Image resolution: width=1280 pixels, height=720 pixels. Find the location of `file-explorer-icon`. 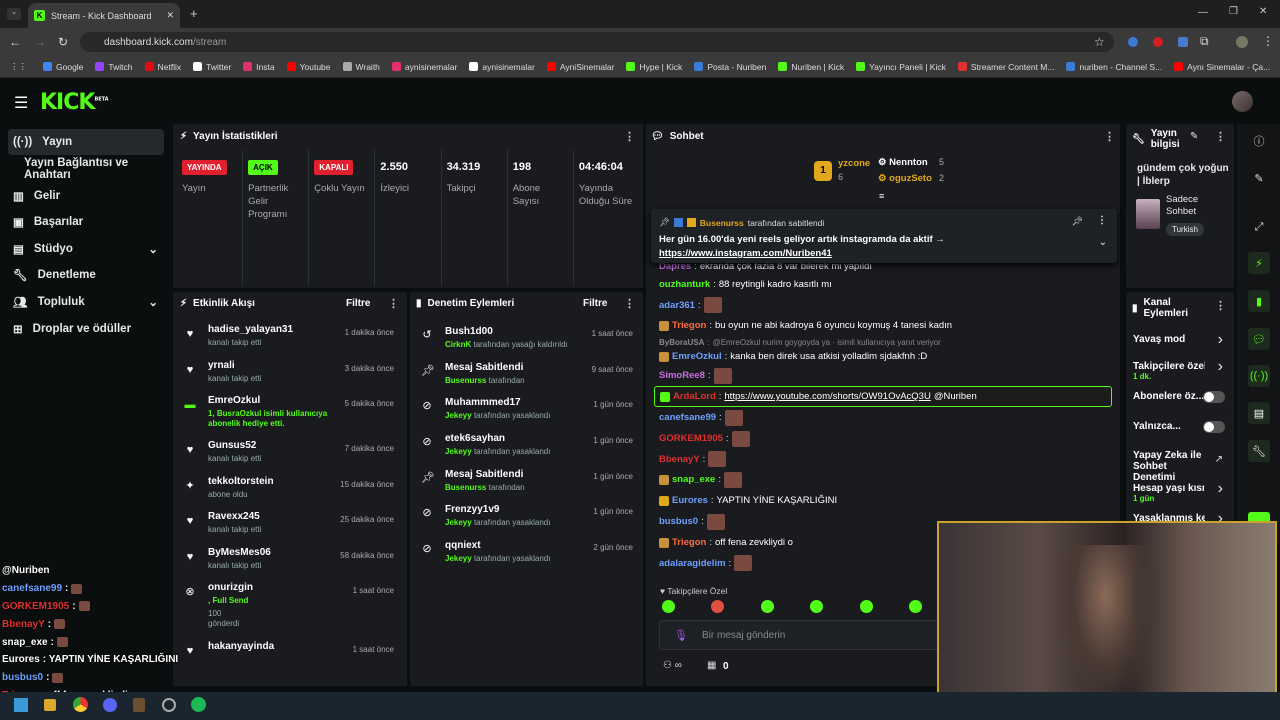

file-explorer-icon is located at coordinates (50, 705).